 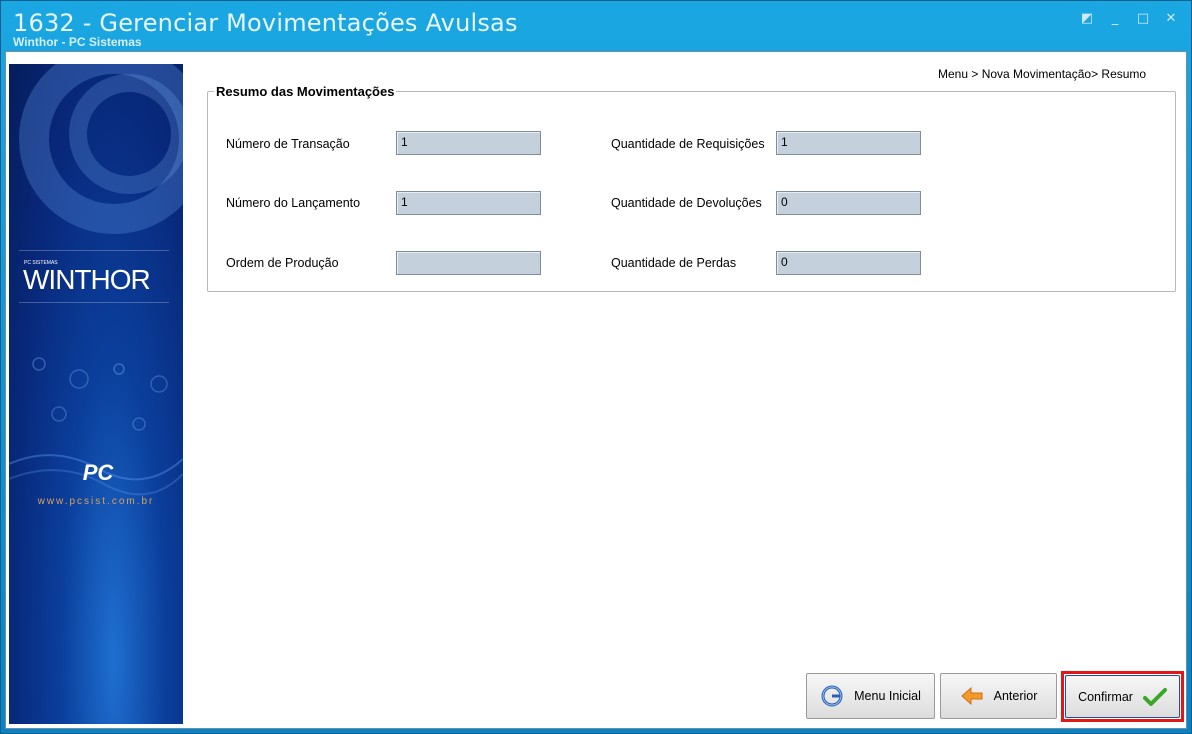 What do you see at coordinates (971, 696) in the screenshot?
I see `arrow-left-icon` at bounding box center [971, 696].